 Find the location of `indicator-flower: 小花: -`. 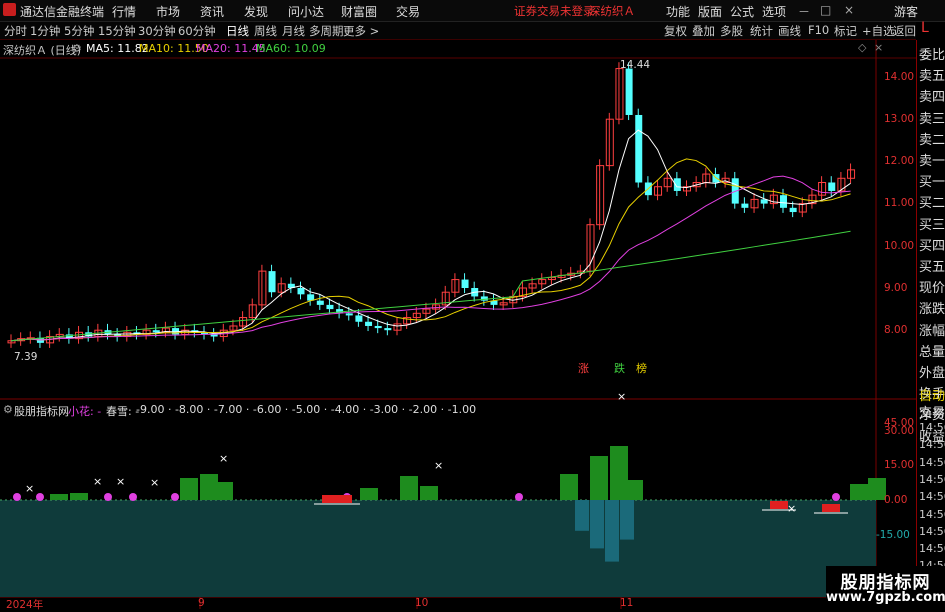

indicator-flower: 小花: - is located at coordinates (85, 411).